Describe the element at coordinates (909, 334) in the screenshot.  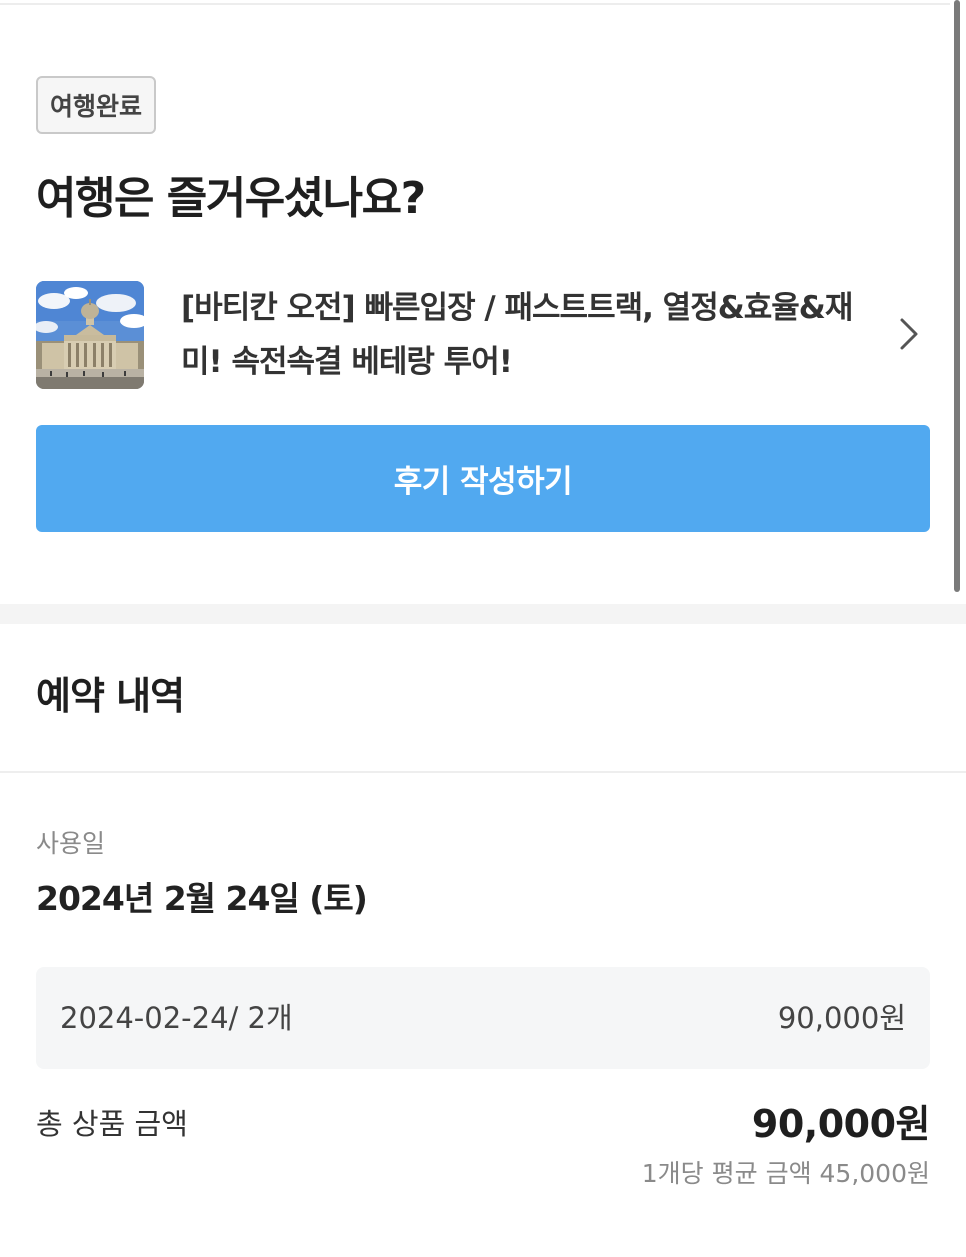
I see `chevron-right-icon` at that location.